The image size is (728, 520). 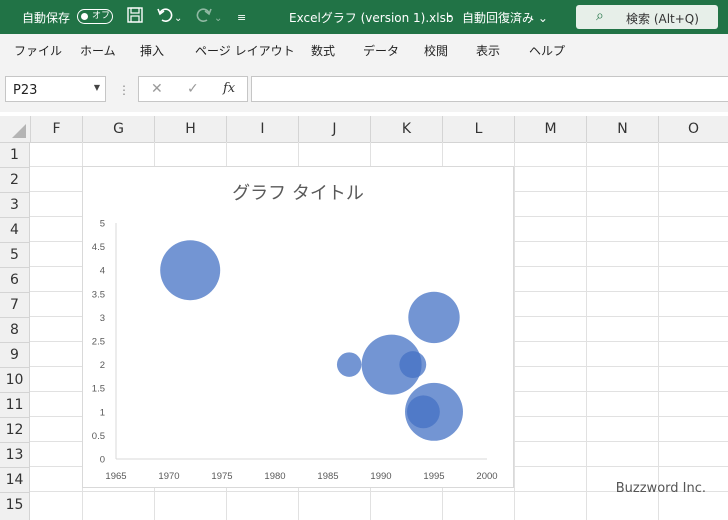 I want to click on formula-input, so click(x=489, y=89).